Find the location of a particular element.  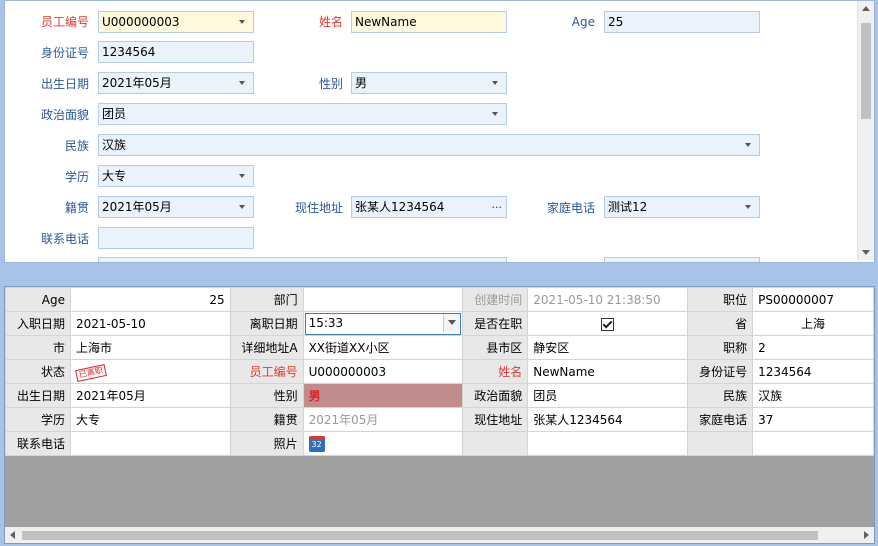

id-no-label: 身份证号 is located at coordinates (64, 53).